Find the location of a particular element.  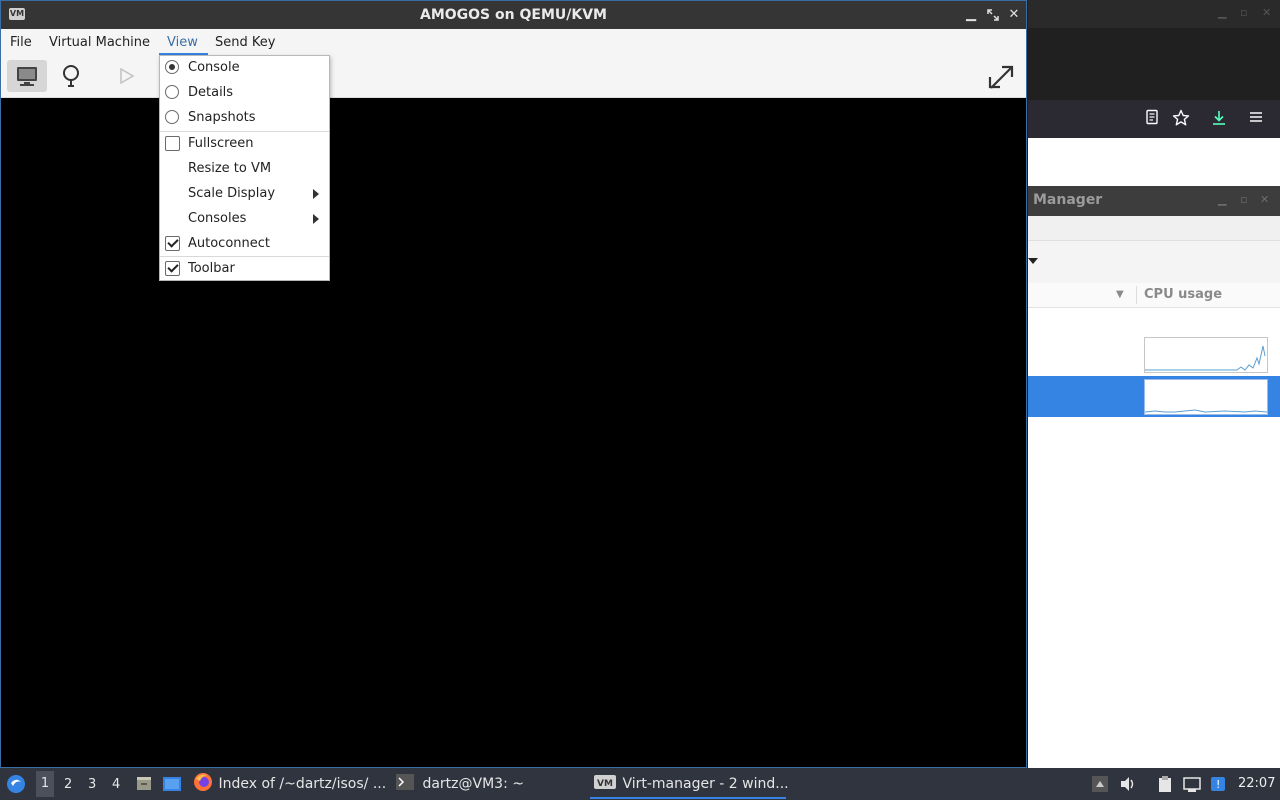

downloads-icon is located at coordinates (1219, 120).